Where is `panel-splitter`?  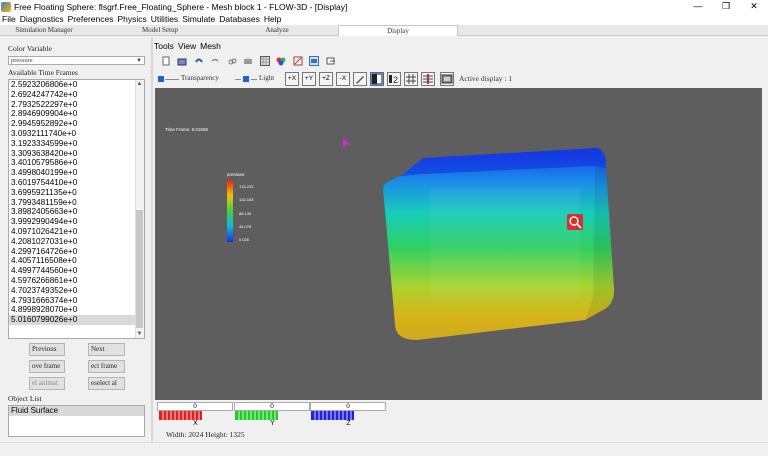 panel-splitter is located at coordinates (152, 239).